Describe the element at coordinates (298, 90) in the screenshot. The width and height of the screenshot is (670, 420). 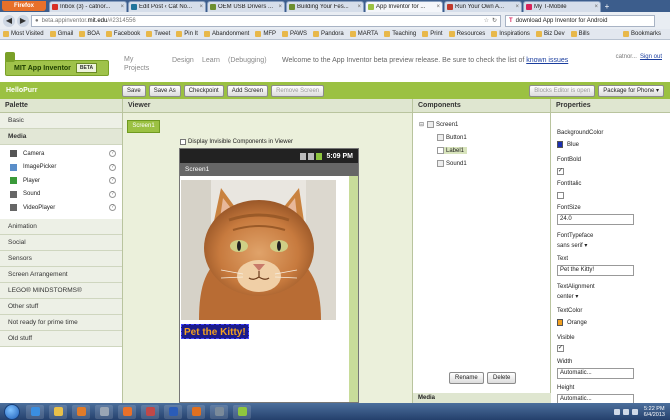
I see `remove-screen-button: Remove Screen` at that location.